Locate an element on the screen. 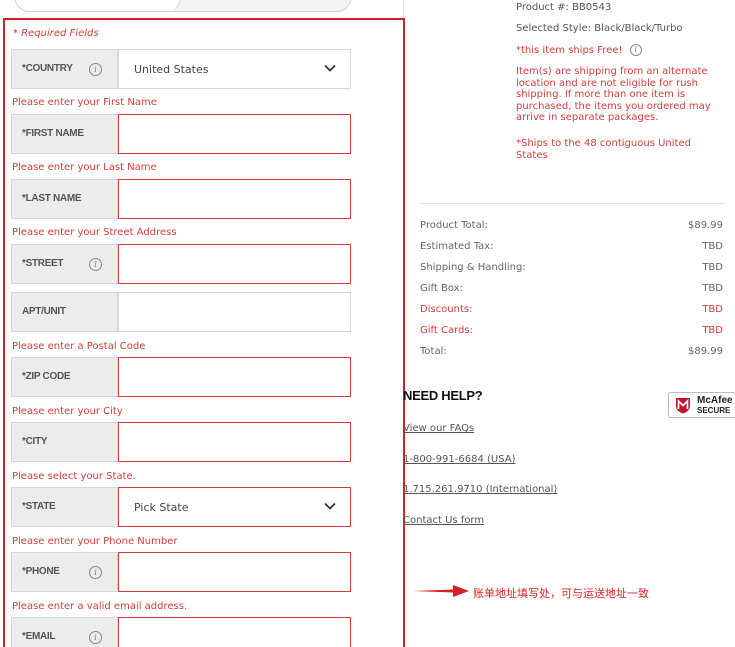 The width and height of the screenshot is (735, 647). shipping-note-line: arrive in separate packages. is located at coordinates (587, 117).